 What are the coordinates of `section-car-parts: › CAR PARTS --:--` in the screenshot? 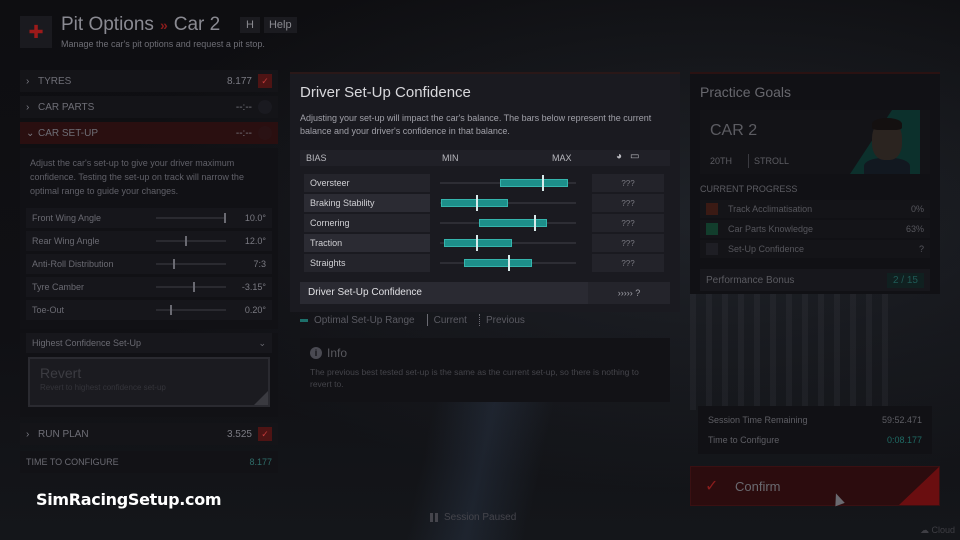 It's located at (149, 107).